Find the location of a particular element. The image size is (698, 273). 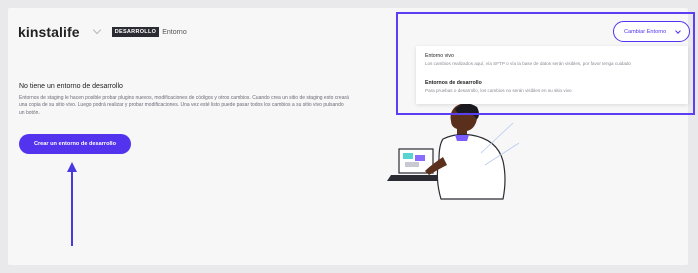

change-environment-label: Cambiar Entorno is located at coordinates (645, 31).